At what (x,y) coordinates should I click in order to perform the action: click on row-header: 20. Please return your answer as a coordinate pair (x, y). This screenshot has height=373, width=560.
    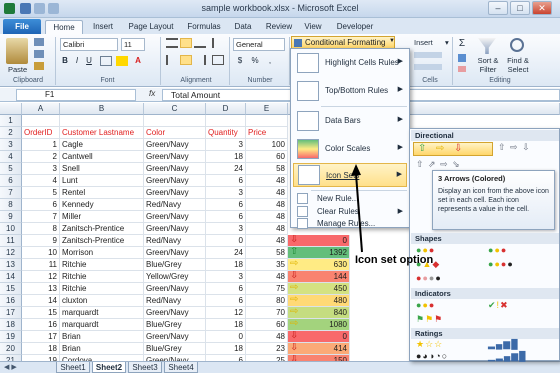
    Looking at the image, I should click on (11, 349).